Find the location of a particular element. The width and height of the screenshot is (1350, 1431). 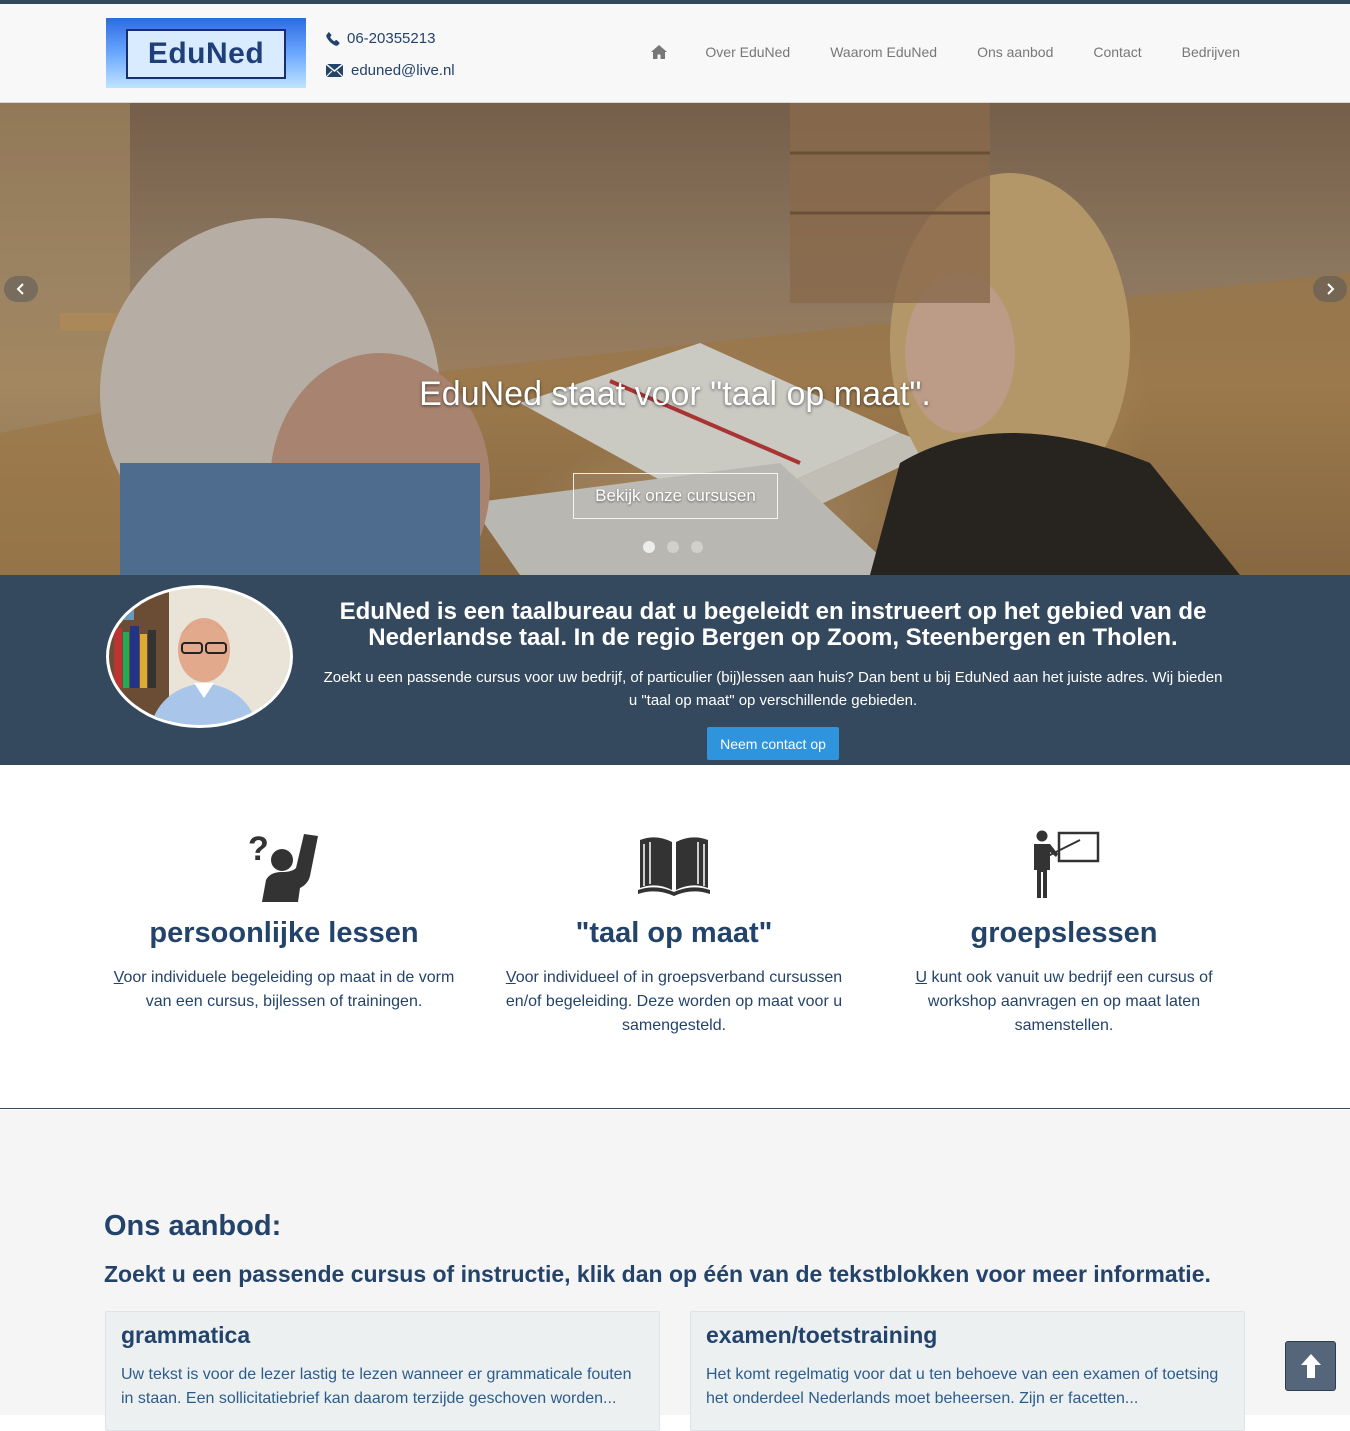

home-icon is located at coordinates (659, 52).